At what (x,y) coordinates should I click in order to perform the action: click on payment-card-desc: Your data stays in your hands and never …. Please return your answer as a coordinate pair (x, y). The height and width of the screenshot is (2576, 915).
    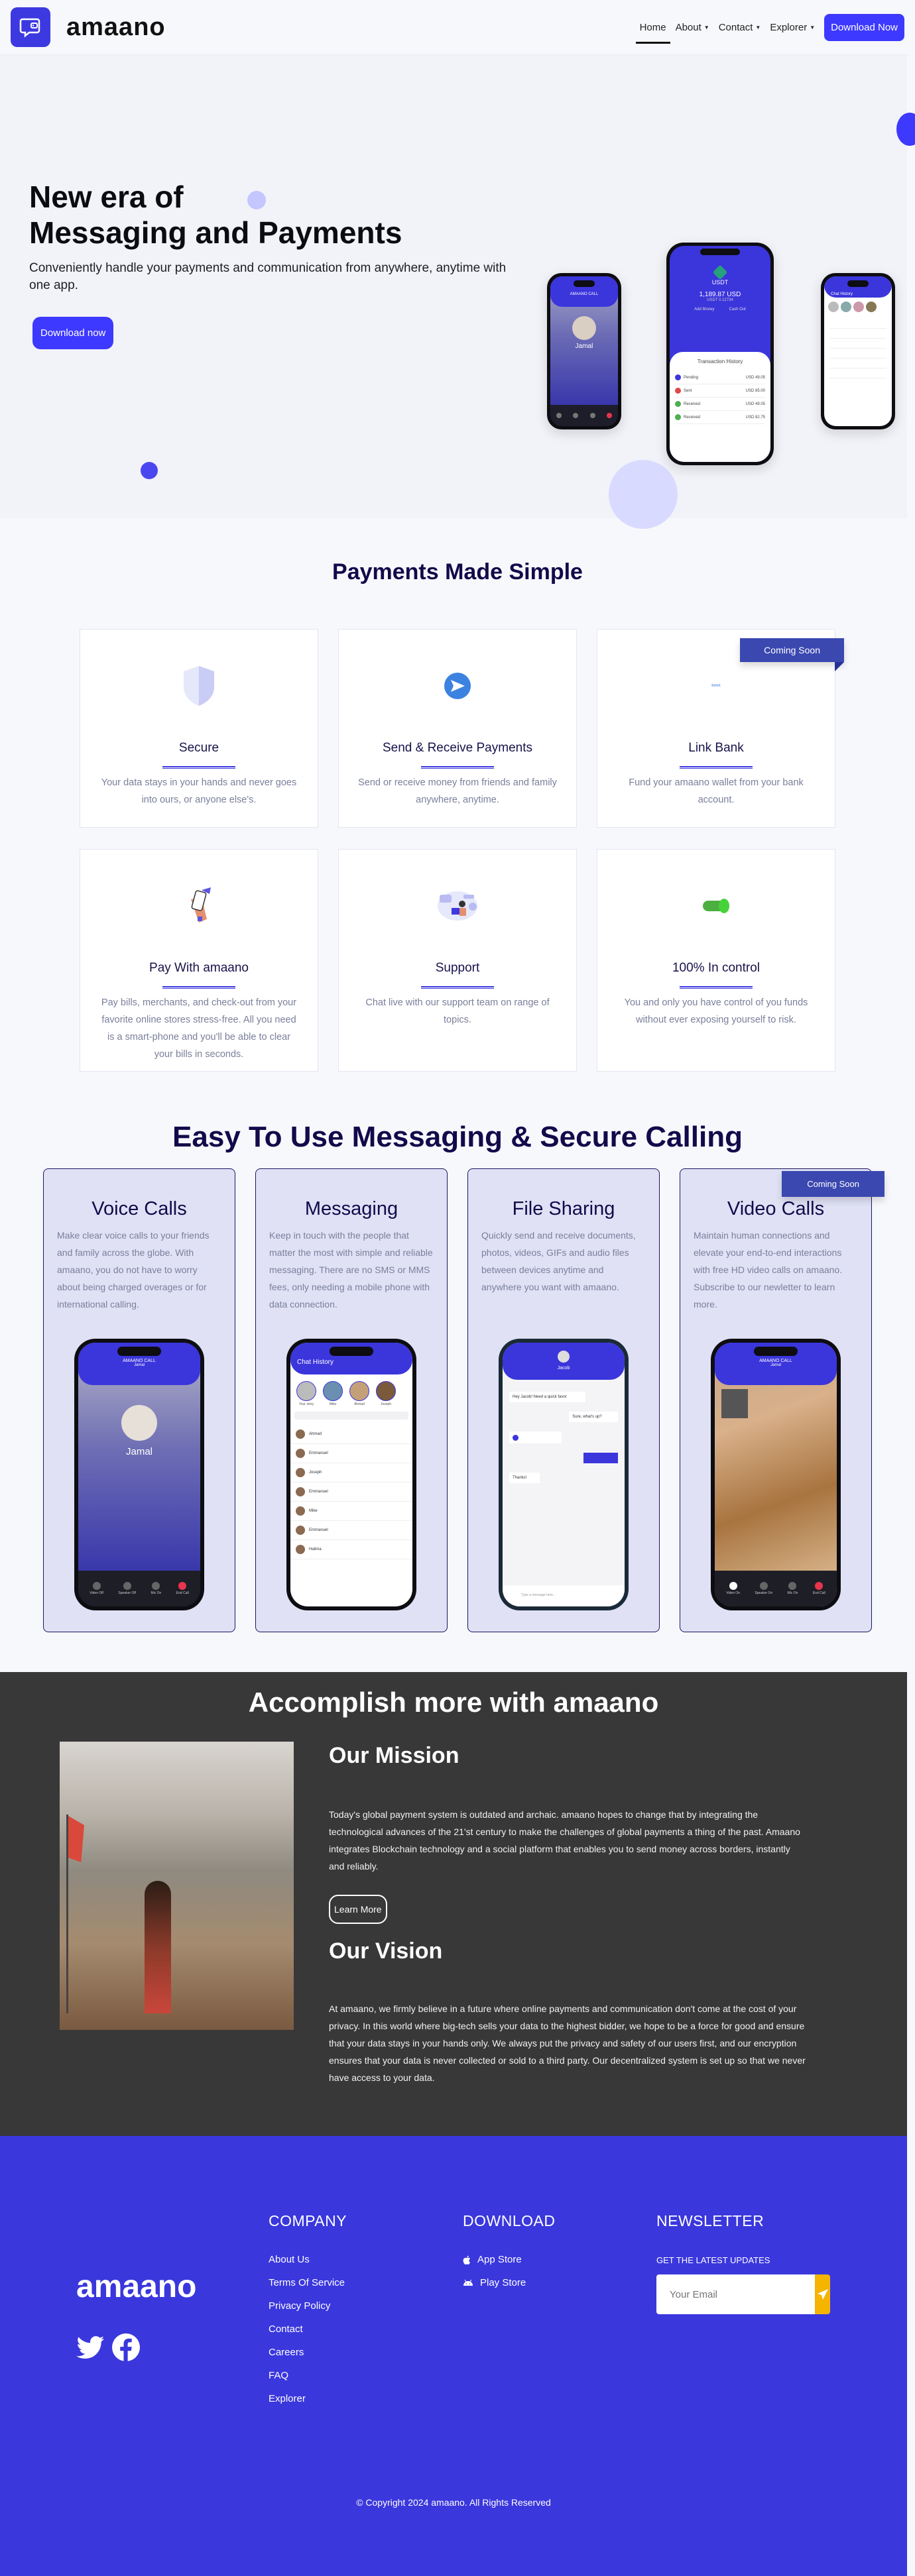
    Looking at the image, I should click on (199, 791).